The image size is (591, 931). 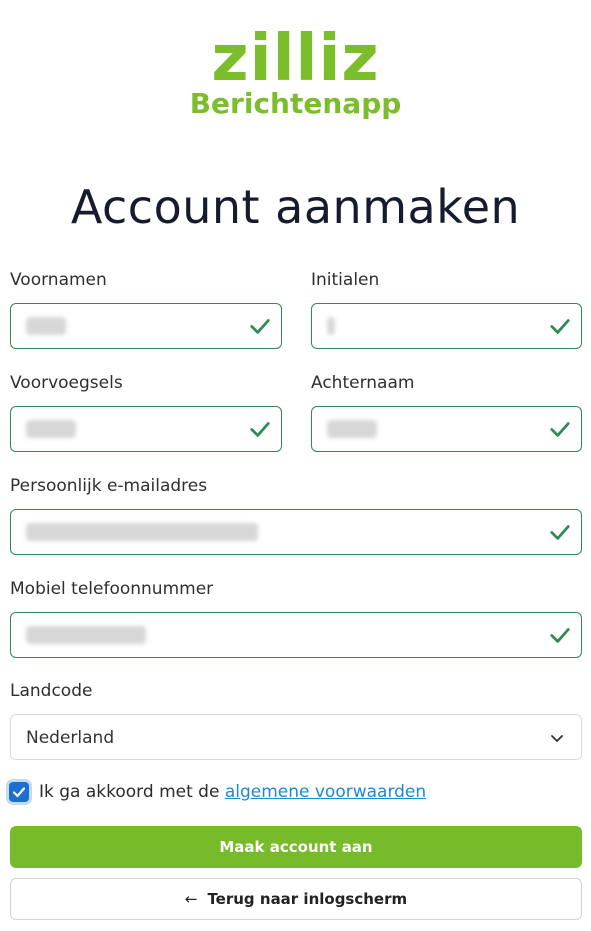 I want to click on first-names-field, so click(x=146, y=326).